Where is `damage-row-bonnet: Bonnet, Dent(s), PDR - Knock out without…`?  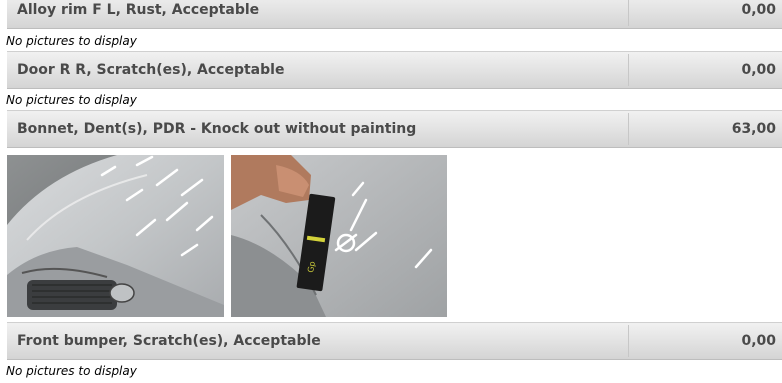 damage-row-bonnet: Bonnet, Dent(s), PDR - Knock out without… is located at coordinates (394, 129).